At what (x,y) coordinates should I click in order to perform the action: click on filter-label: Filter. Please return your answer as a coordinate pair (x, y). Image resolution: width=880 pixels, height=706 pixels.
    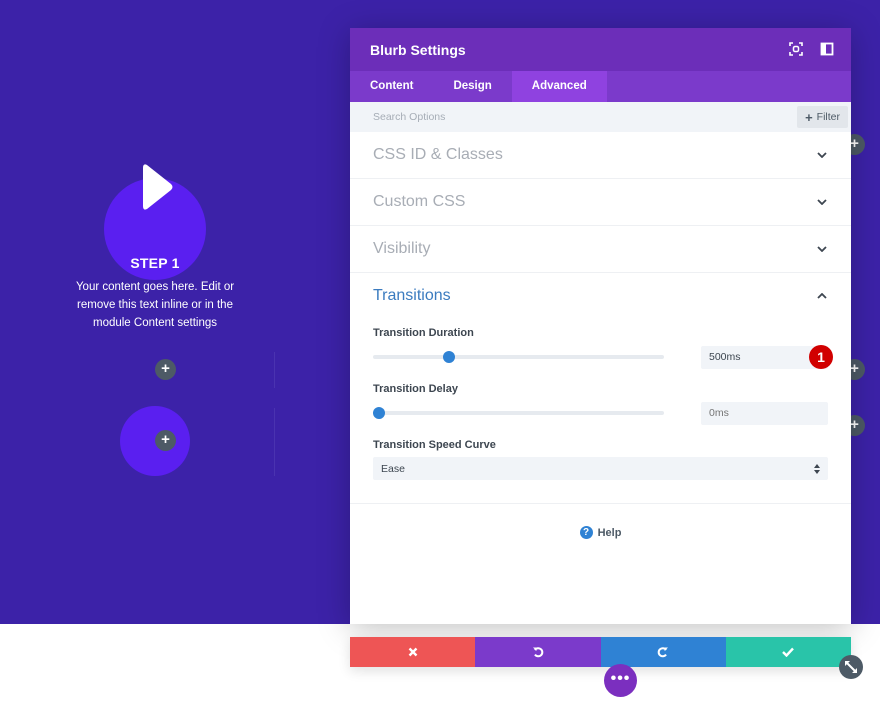
    Looking at the image, I should click on (828, 117).